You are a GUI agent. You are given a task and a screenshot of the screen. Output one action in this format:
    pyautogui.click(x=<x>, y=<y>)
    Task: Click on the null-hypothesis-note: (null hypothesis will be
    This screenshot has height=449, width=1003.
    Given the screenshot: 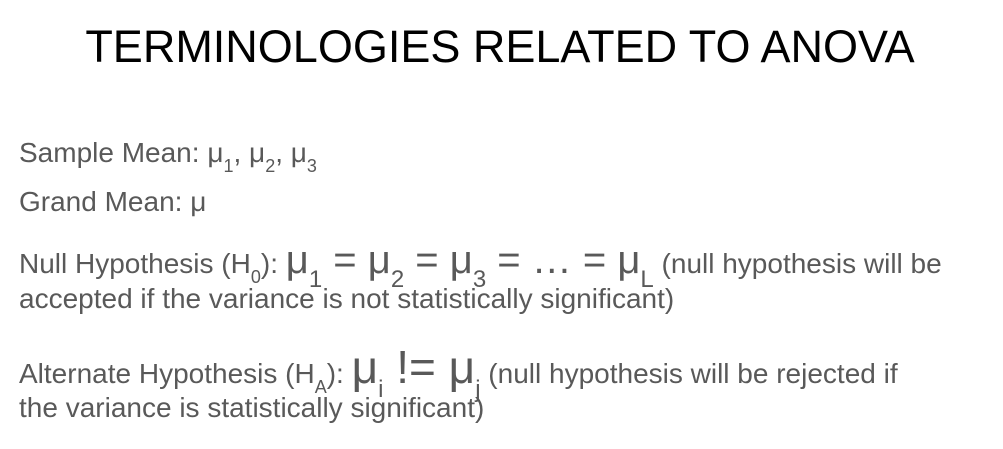 What is the action you would take?
    pyautogui.click(x=797, y=263)
    